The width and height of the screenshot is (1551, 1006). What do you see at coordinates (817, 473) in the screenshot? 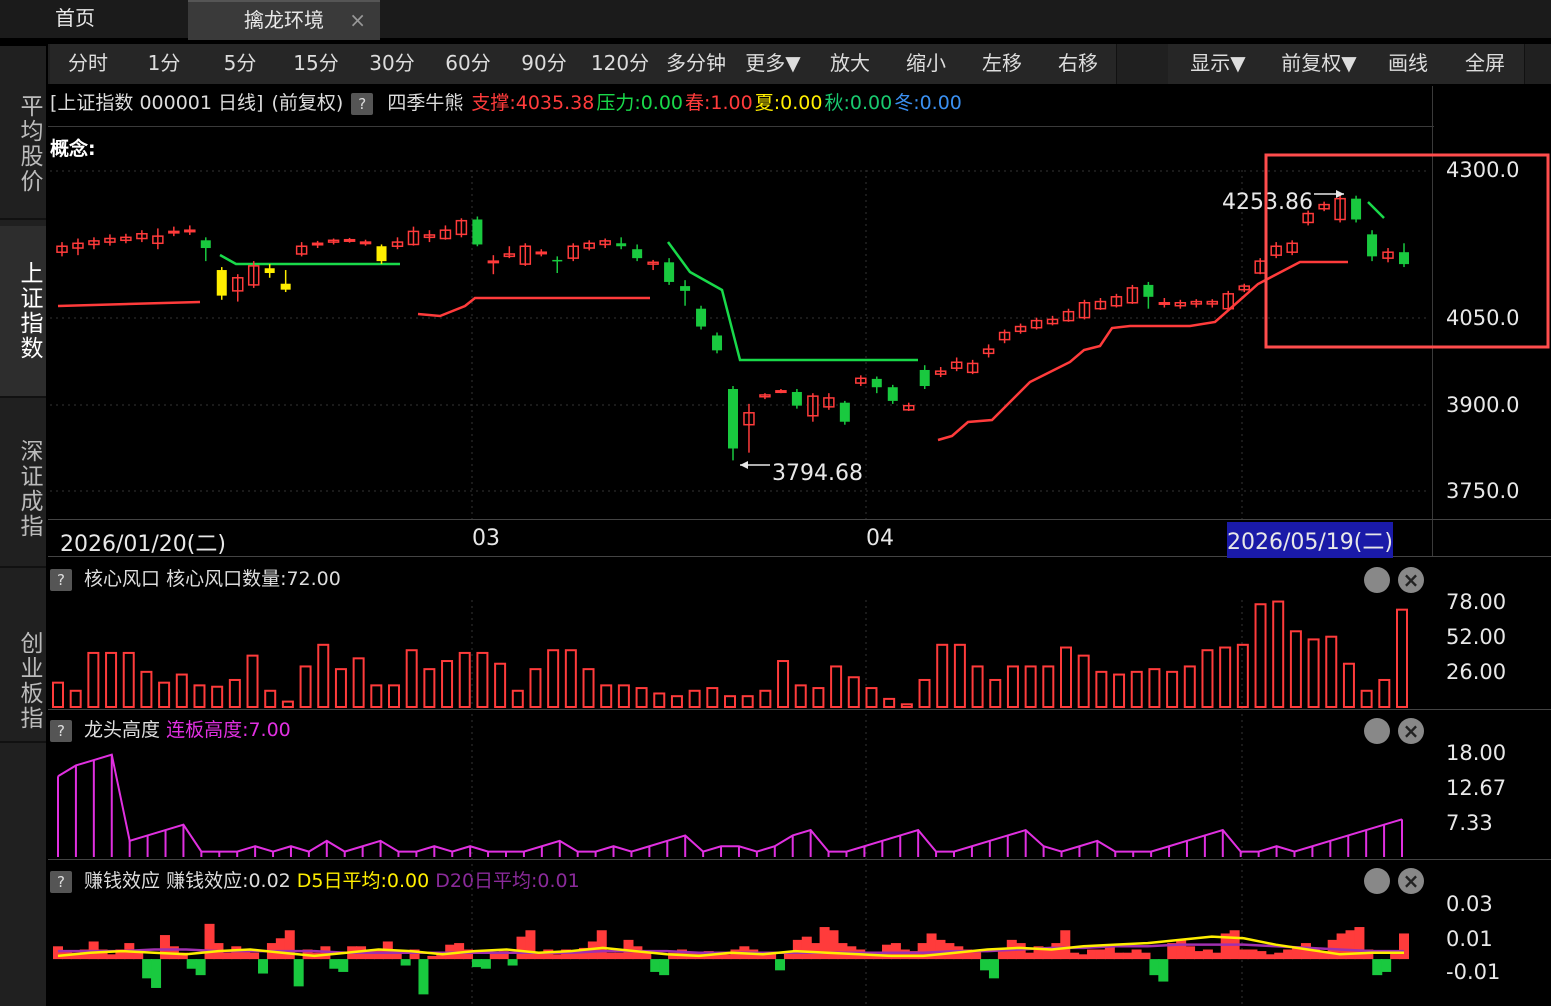
I see `low-price-label: 3794.68` at bounding box center [817, 473].